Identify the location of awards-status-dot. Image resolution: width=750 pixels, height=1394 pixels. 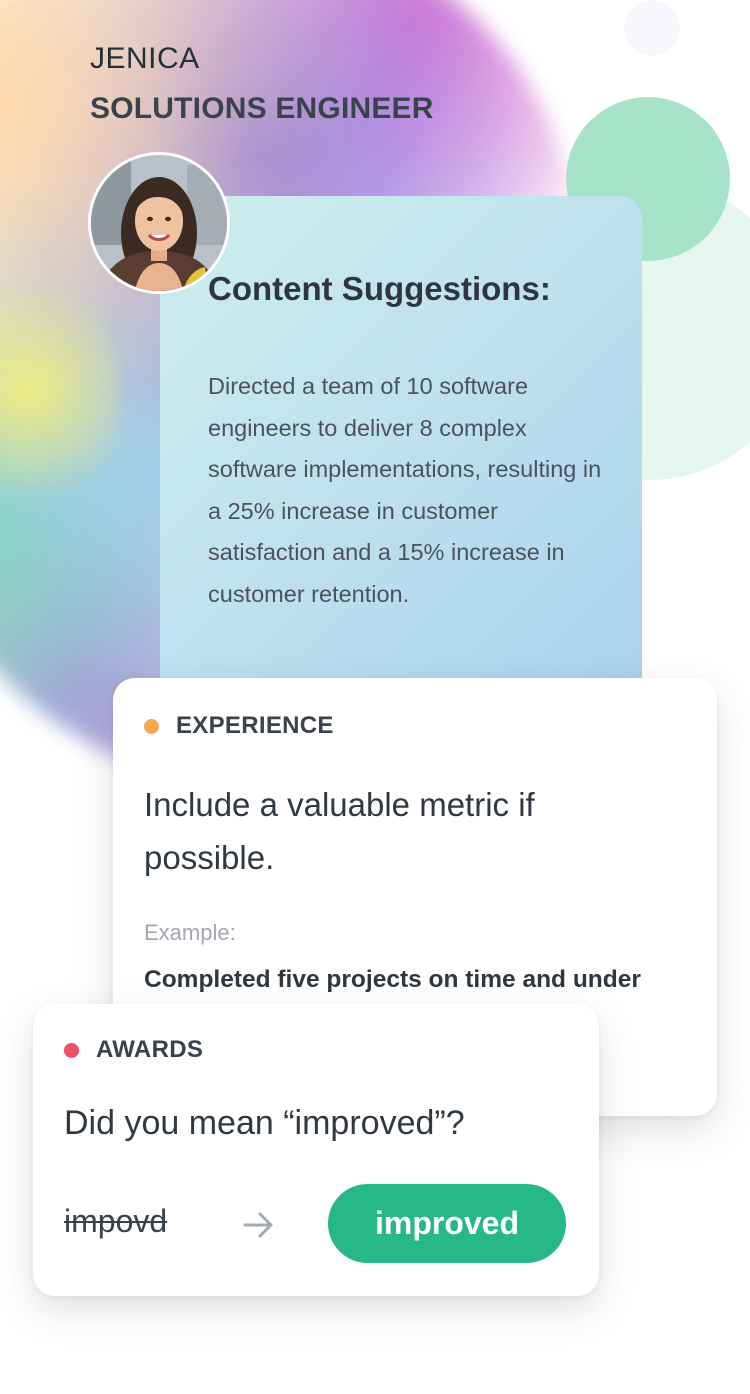
(71, 1050).